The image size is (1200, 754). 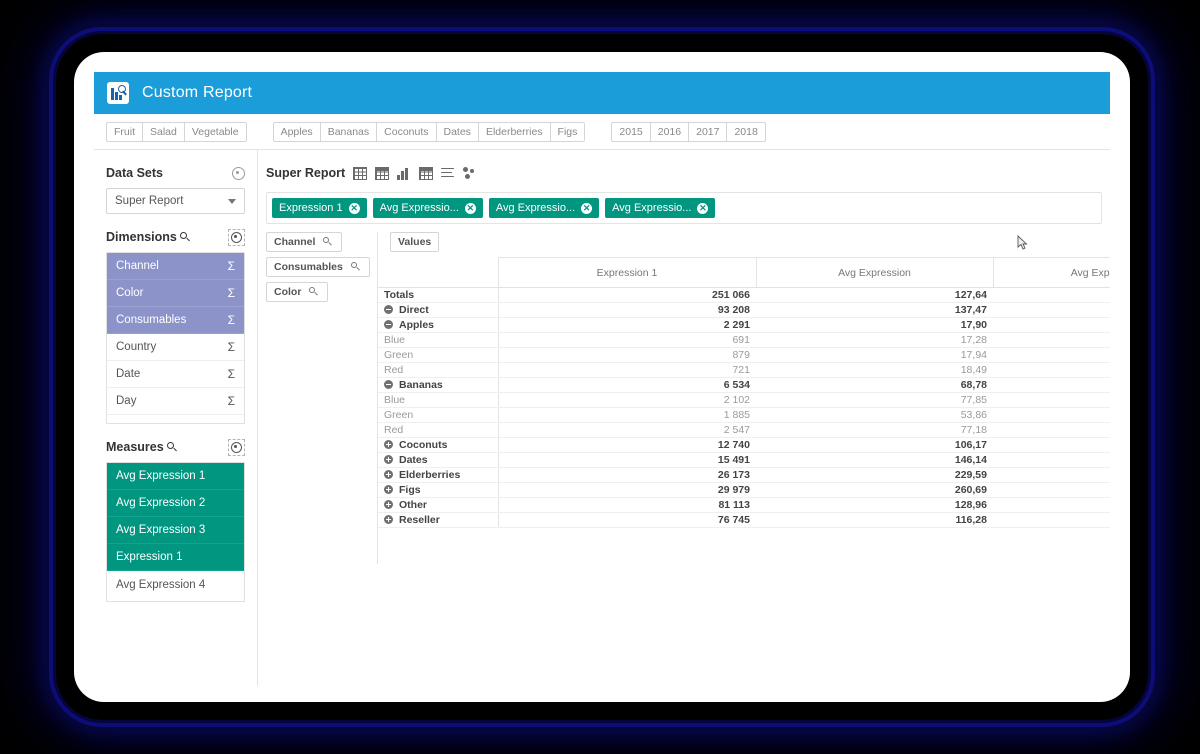 What do you see at coordinates (544, 208) in the screenshot?
I see `chip-avg-expression-2: Avg Expressio... ✕` at bounding box center [544, 208].